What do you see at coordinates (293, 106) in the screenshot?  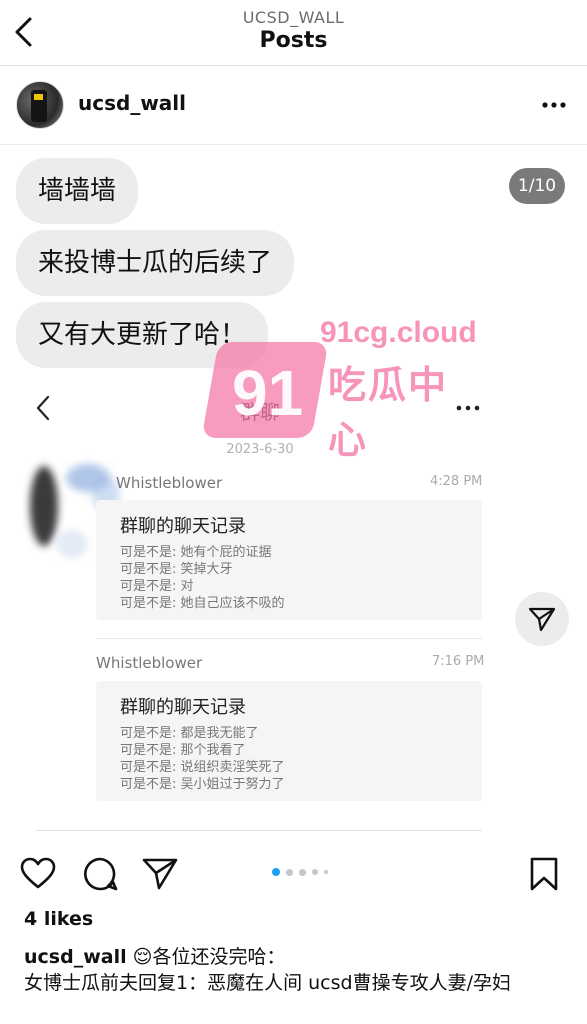 I see `post-header: ucsd_wall` at bounding box center [293, 106].